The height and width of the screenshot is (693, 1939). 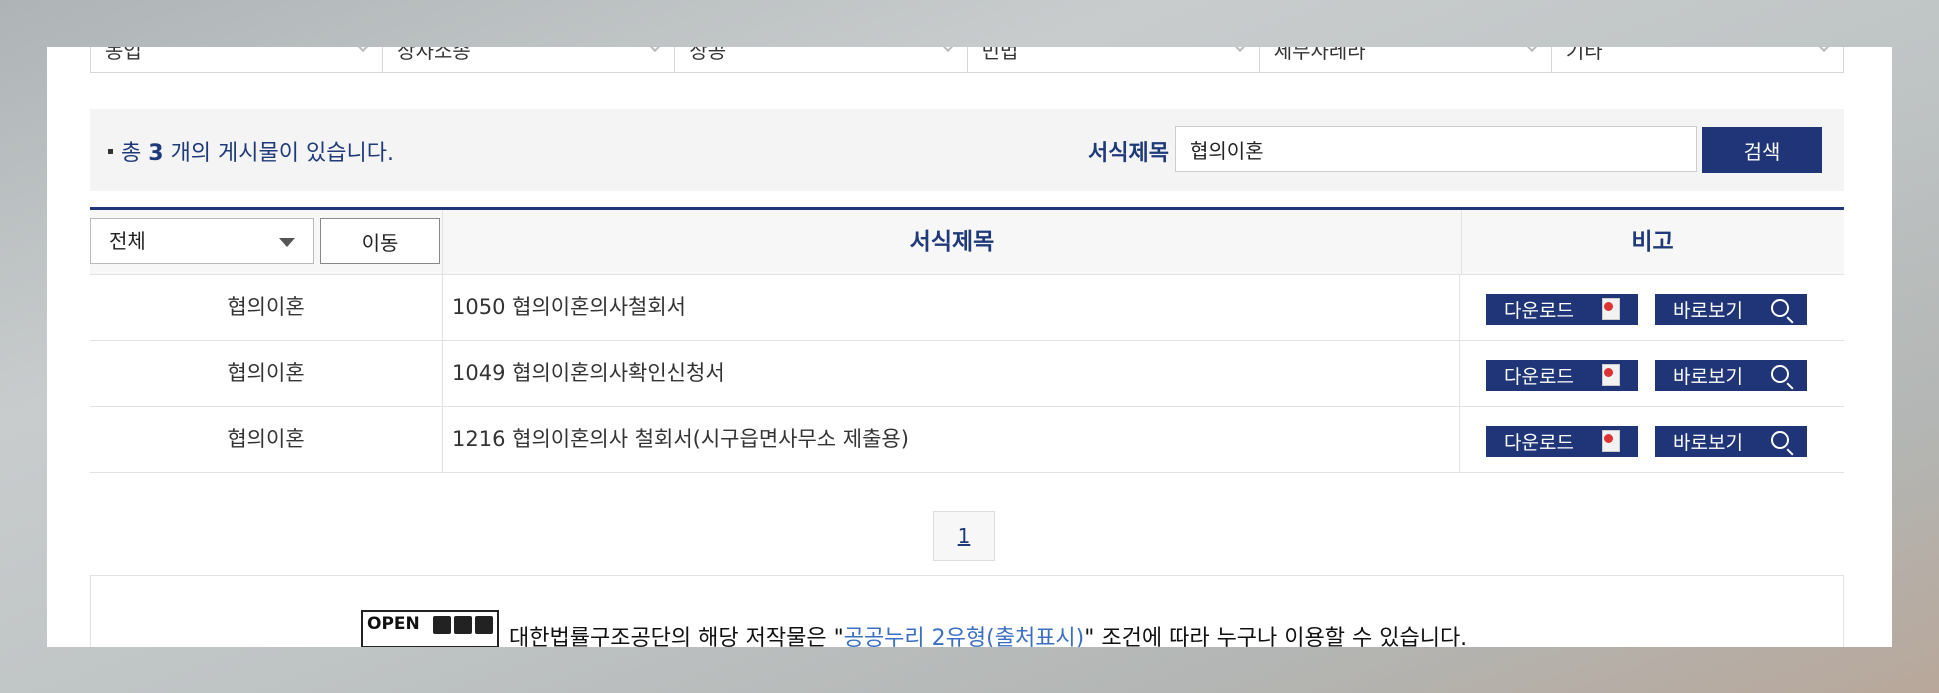 What do you see at coordinates (1128, 153) in the screenshot?
I see `search-label: 서식제목` at bounding box center [1128, 153].